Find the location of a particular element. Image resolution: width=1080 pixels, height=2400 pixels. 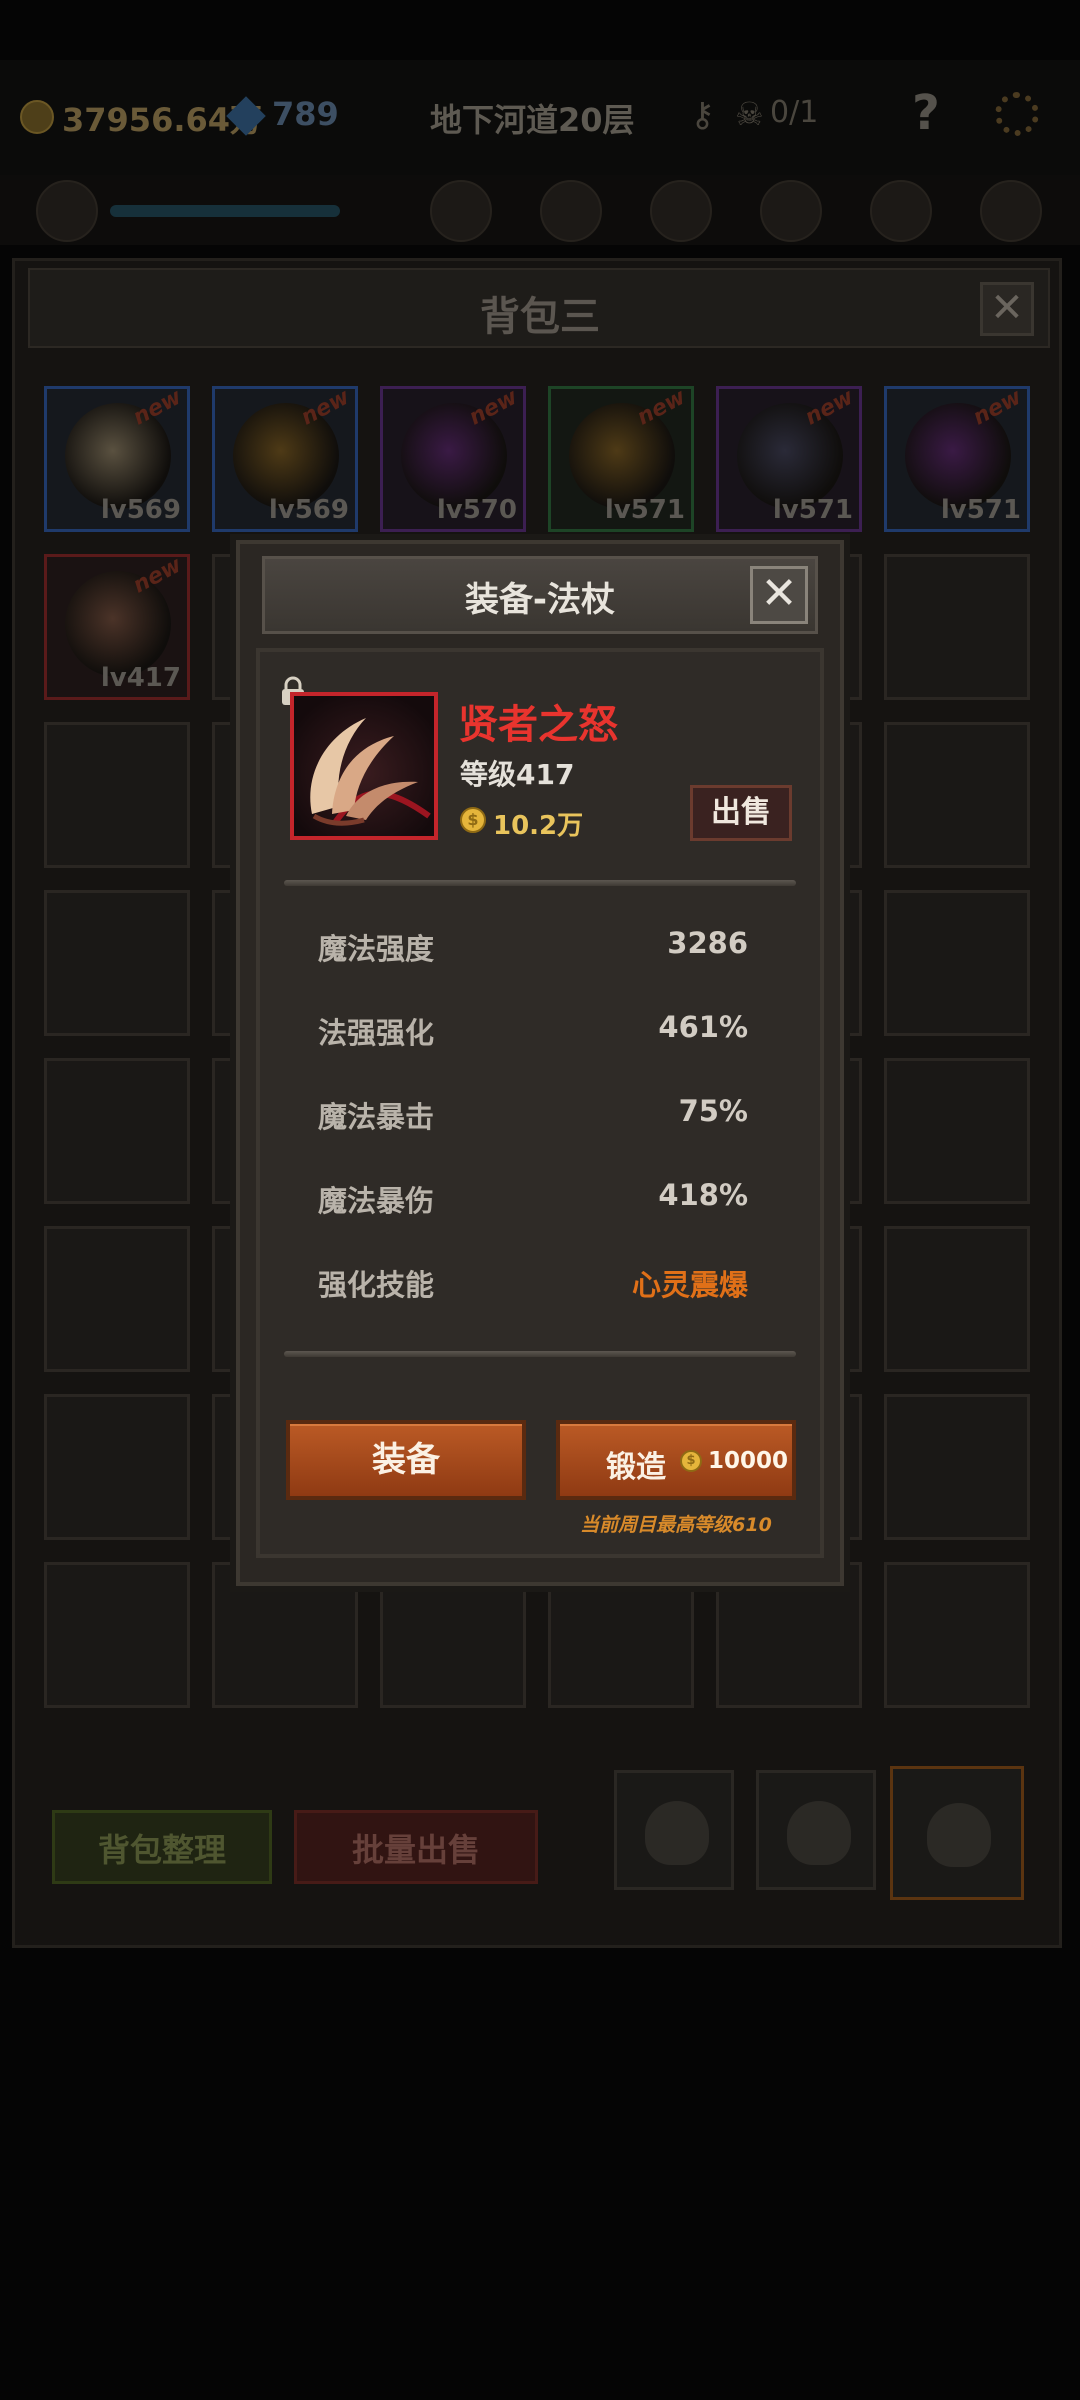

item-portrait is located at coordinates (364, 766).